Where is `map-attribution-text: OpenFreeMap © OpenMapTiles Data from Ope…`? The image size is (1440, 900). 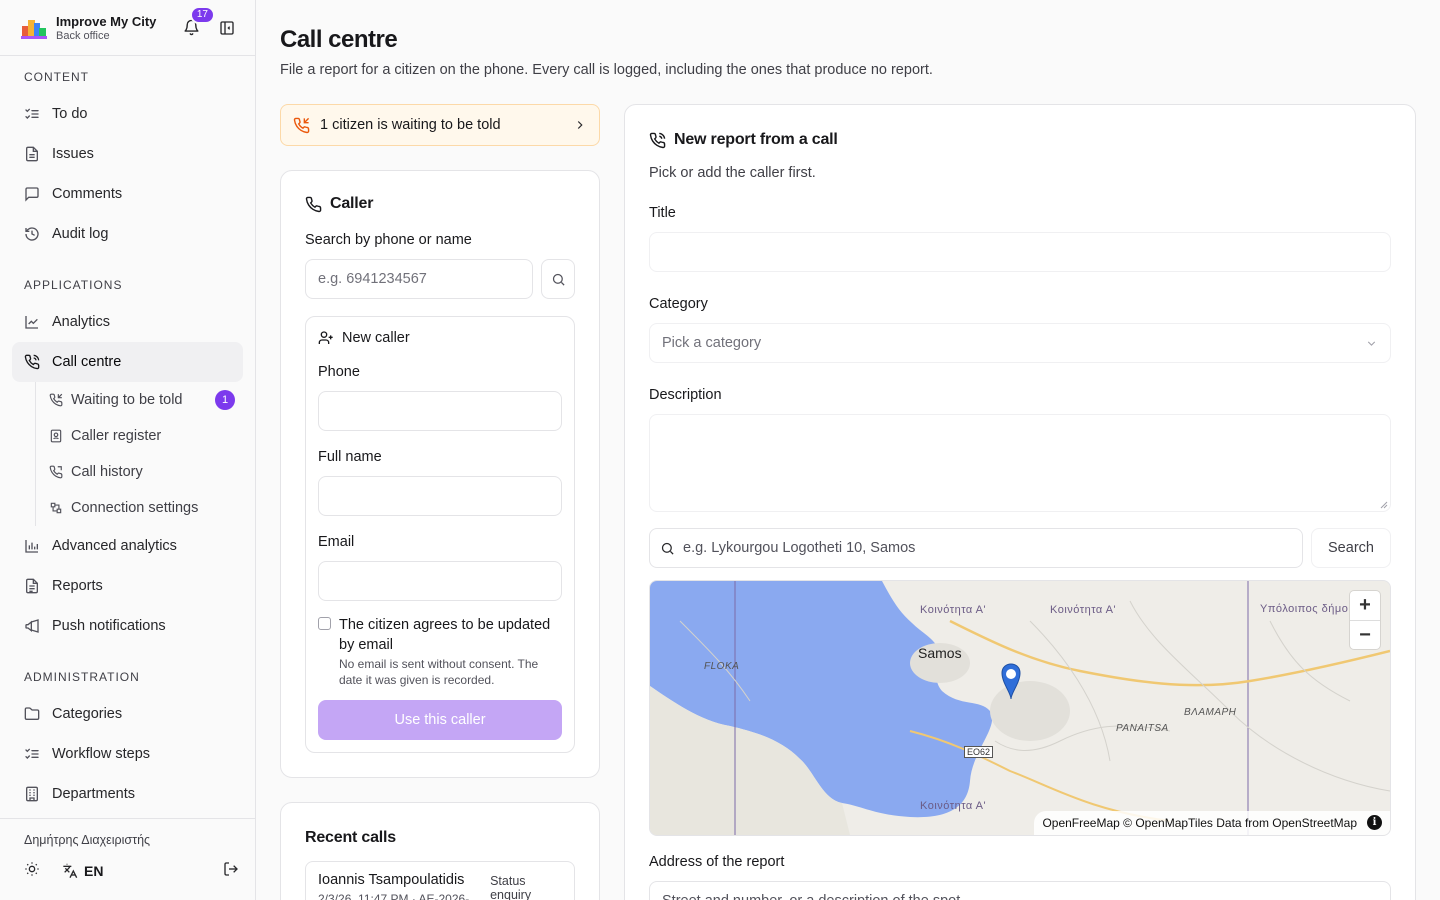 map-attribution-text: OpenFreeMap © OpenMapTiles Data from Ope… is located at coordinates (1199, 823).